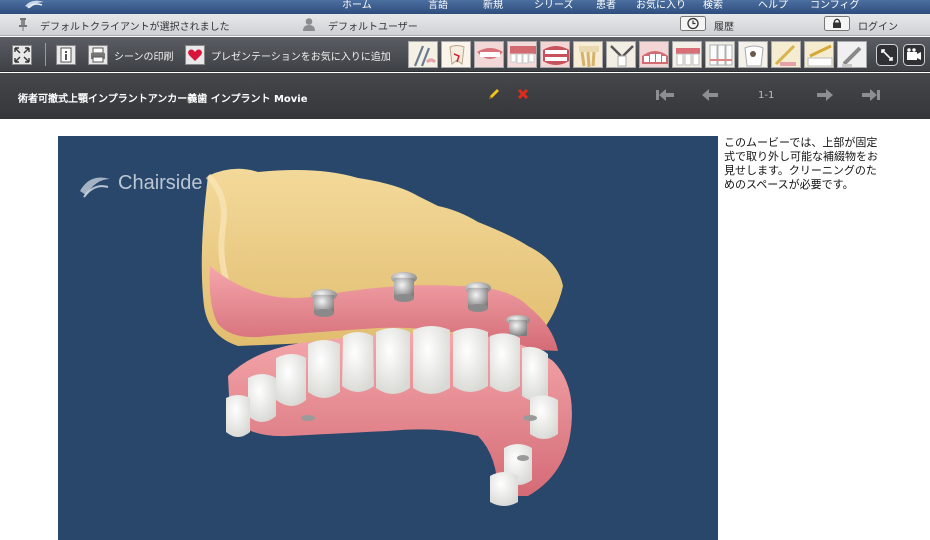 The width and height of the screenshot is (930, 540). What do you see at coordinates (786, 54) in the screenshot?
I see `thumbnail-probe` at bounding box center [786, 54].